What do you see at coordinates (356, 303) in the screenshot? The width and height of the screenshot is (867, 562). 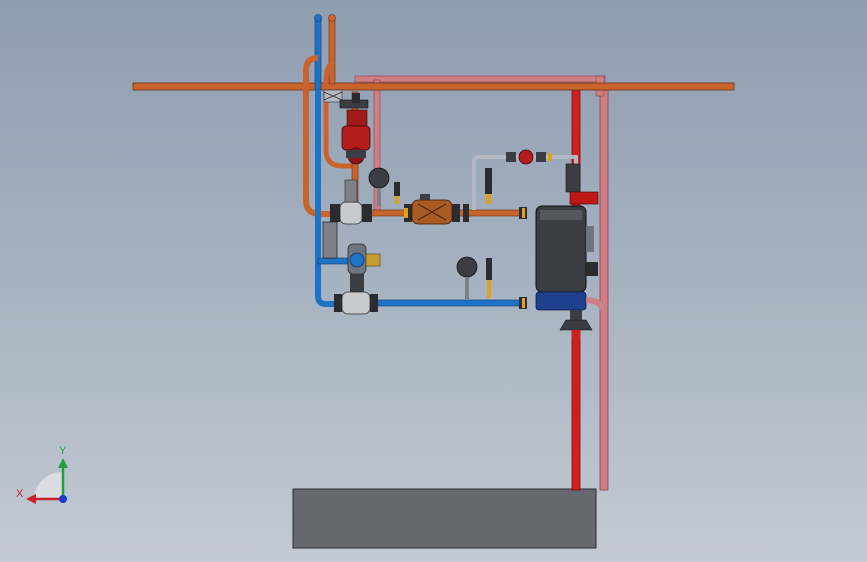 I see `cold-ball-valve` at bounding box center [356, 303].